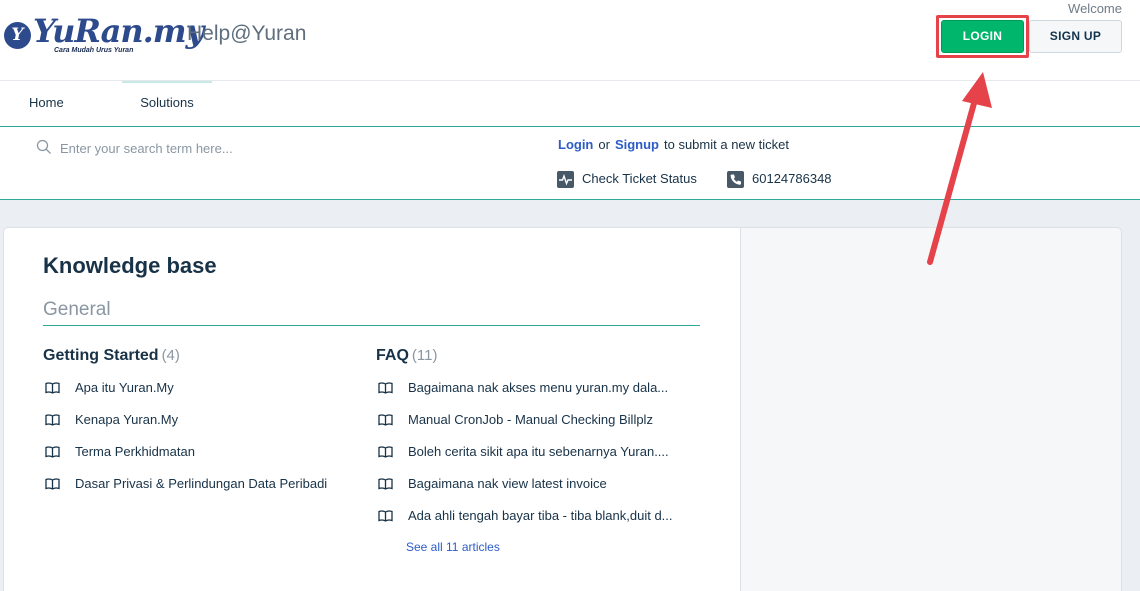  What do you see at coordinates (424, 355) in the screenshot?
I see `category-count: (11)` at bounding box center [424, 355].